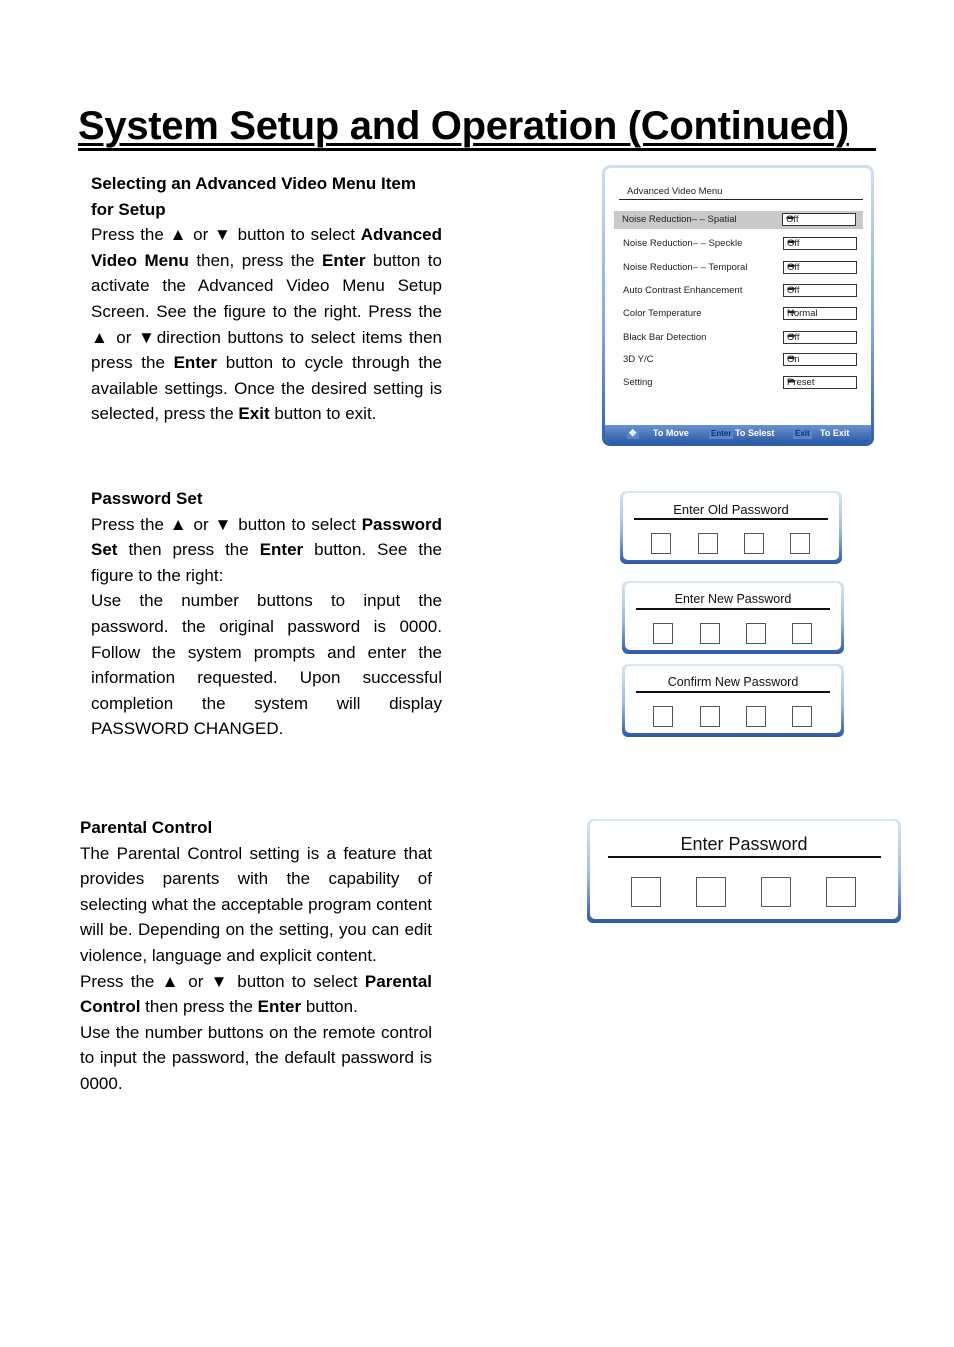 The width and height of the screenshot is (954, 1347). What do you see at coordinates (251, 260) in the screenshot?
I see `body-text: then, press the` at bounding box center [251, 260].